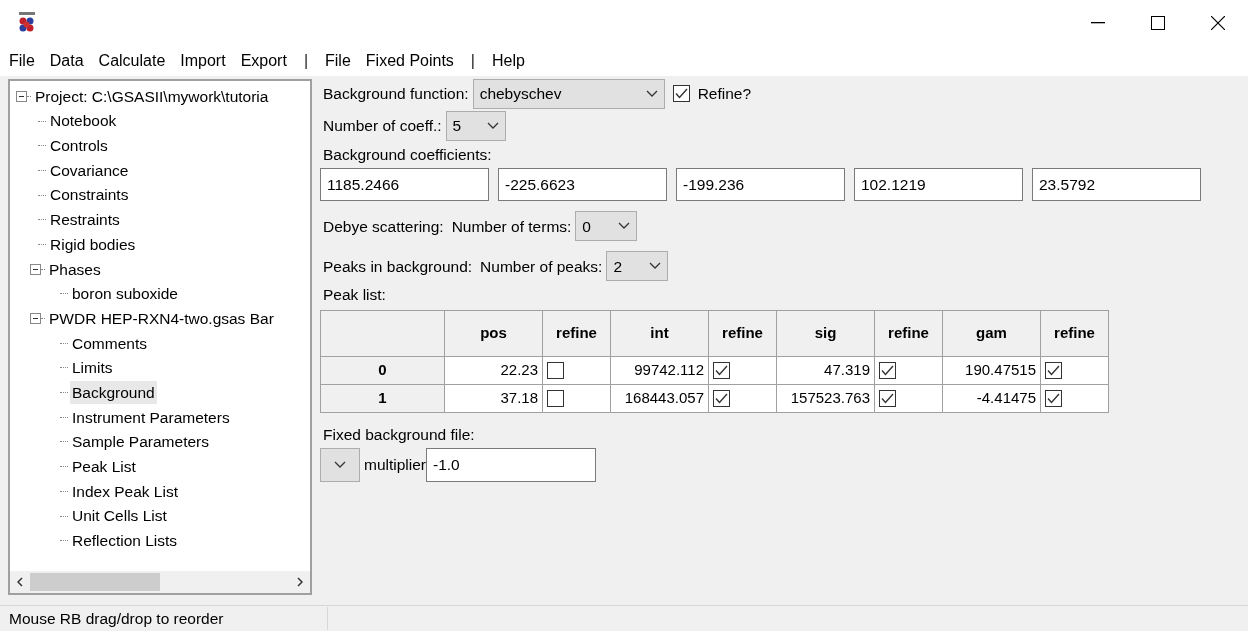 This screenshot has height=631, width=1248. Describe the element at coordinates (991, 398) in the screenshot. I see `table-cell: -4.41475` at that location.